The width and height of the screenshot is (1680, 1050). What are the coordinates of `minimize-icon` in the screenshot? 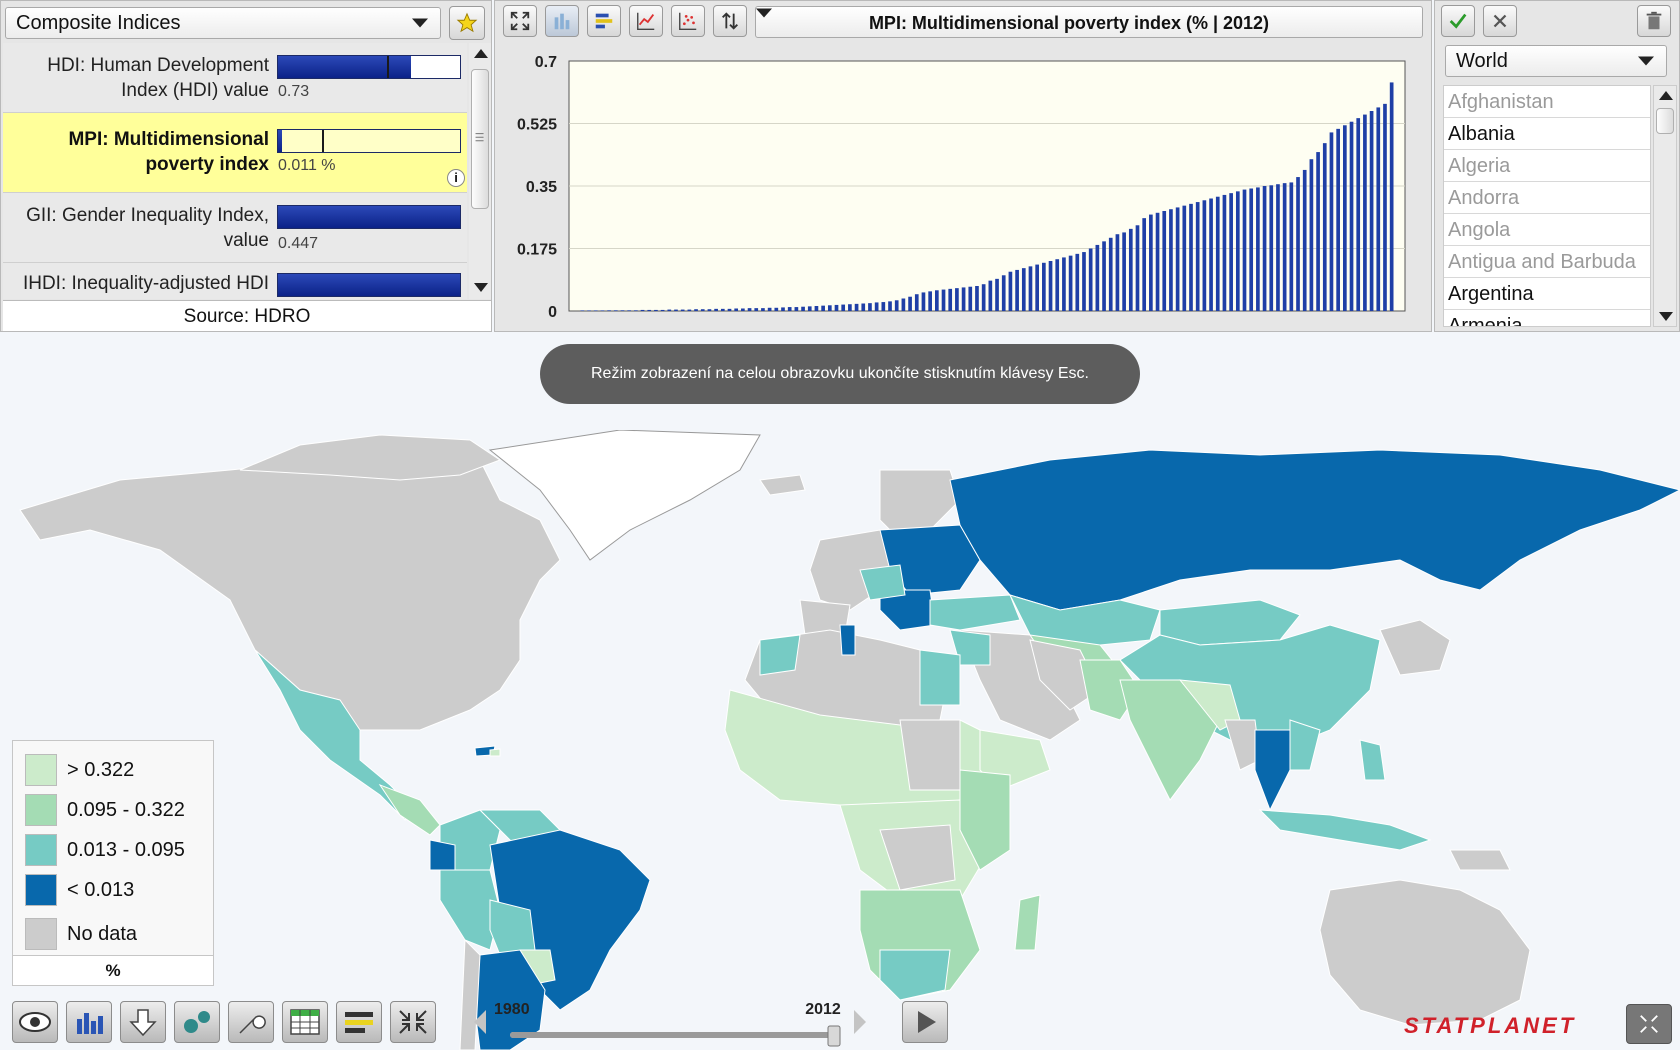 It's located at (413, 1022).